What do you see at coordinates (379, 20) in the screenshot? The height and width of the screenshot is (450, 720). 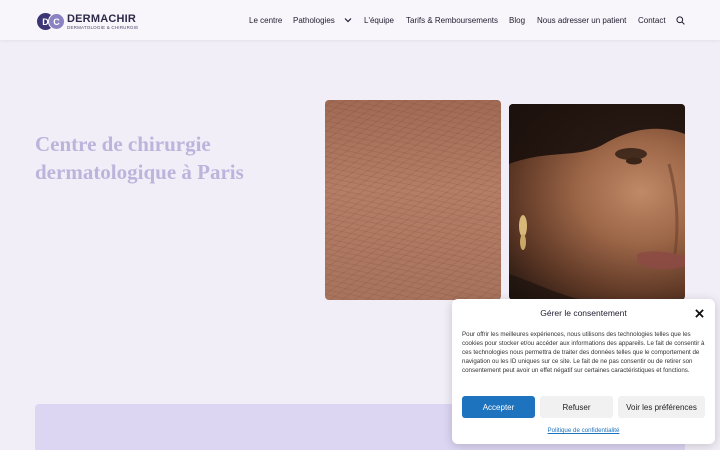 I see `nav-equipe: L'équipe` at bounding box center [379, 20].